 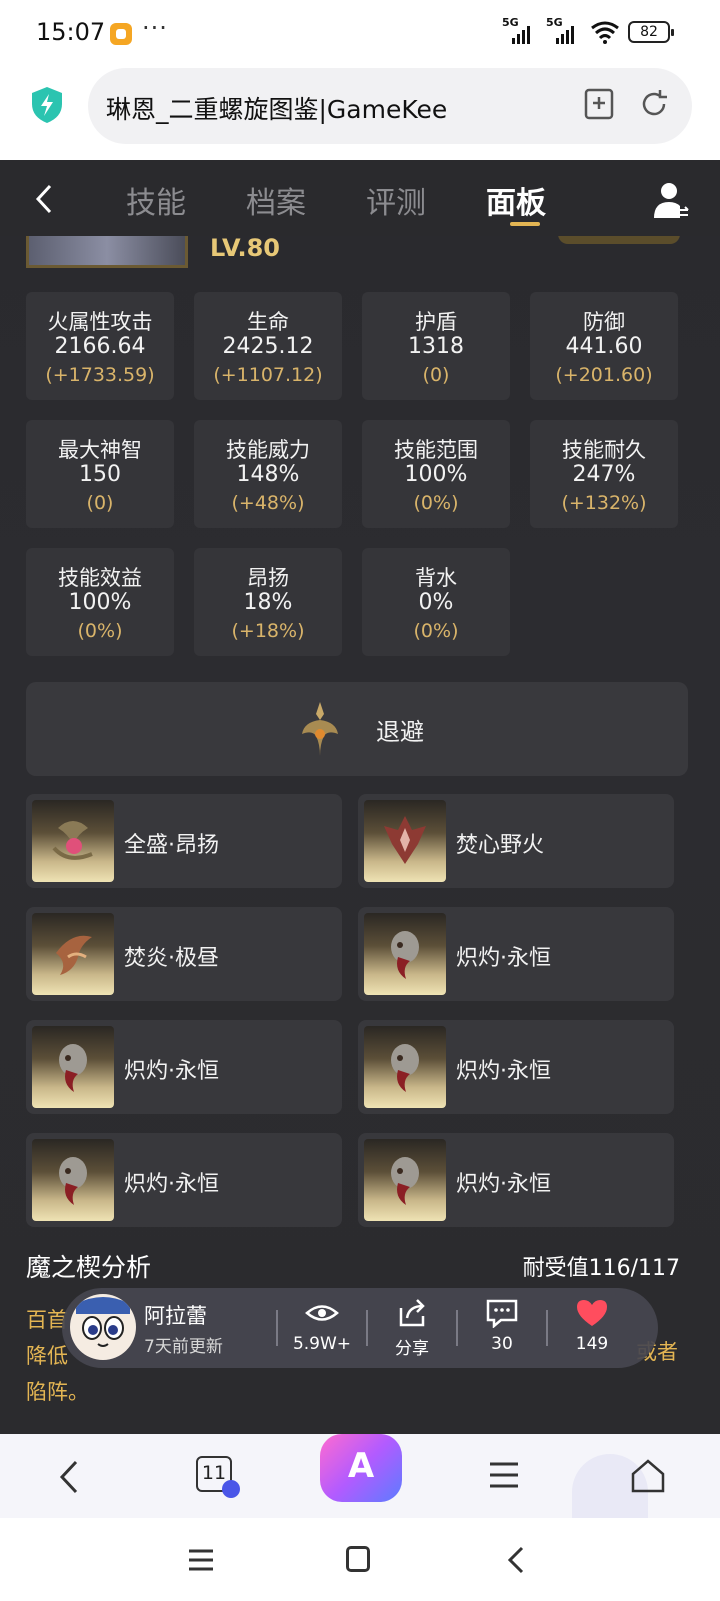 I want to click on rune-label: 全盛·昂扬, so click(x=171, y=845).